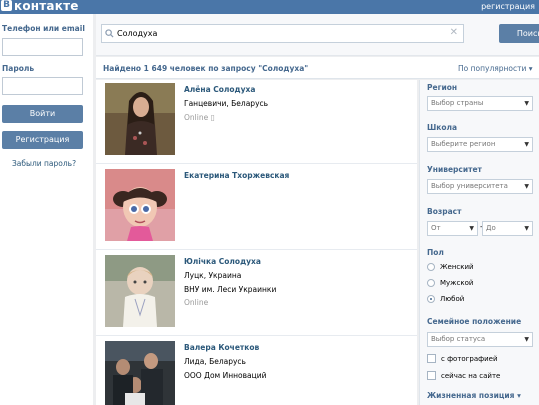  What do you see at coordinates (452, 228) in the screenshot?
I see `age-from-select: От ▼` at bounding box center [452, 228].